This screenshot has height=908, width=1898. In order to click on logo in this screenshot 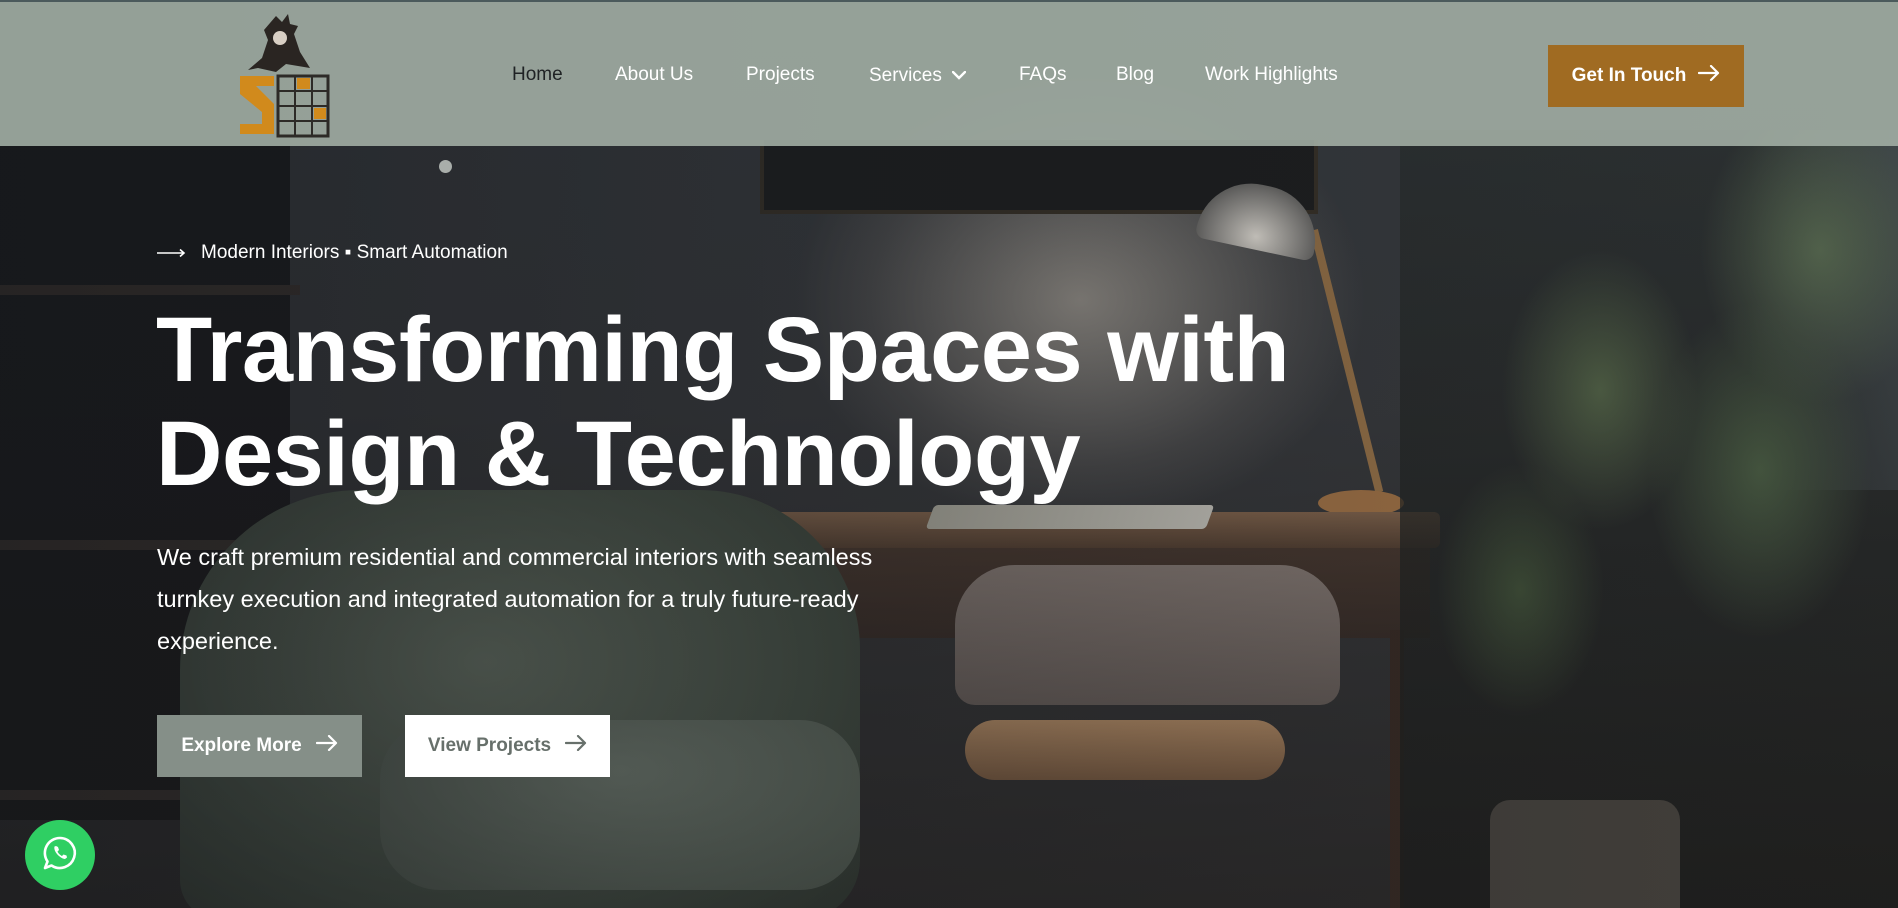, I will do `click(283, 75)`.